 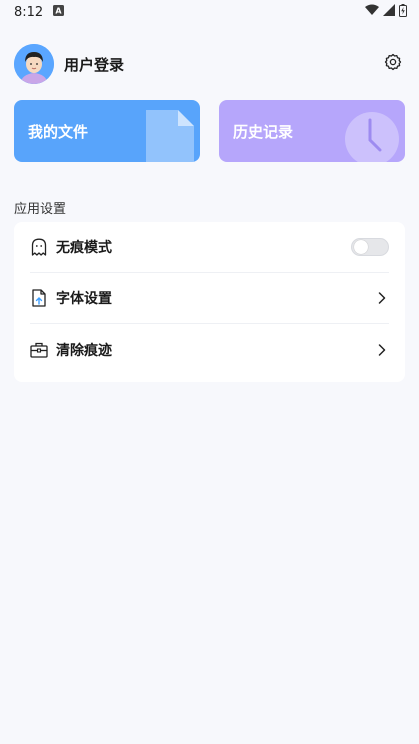 I want to click on status-bar: 8:12 A, so click(x=209, y=12).